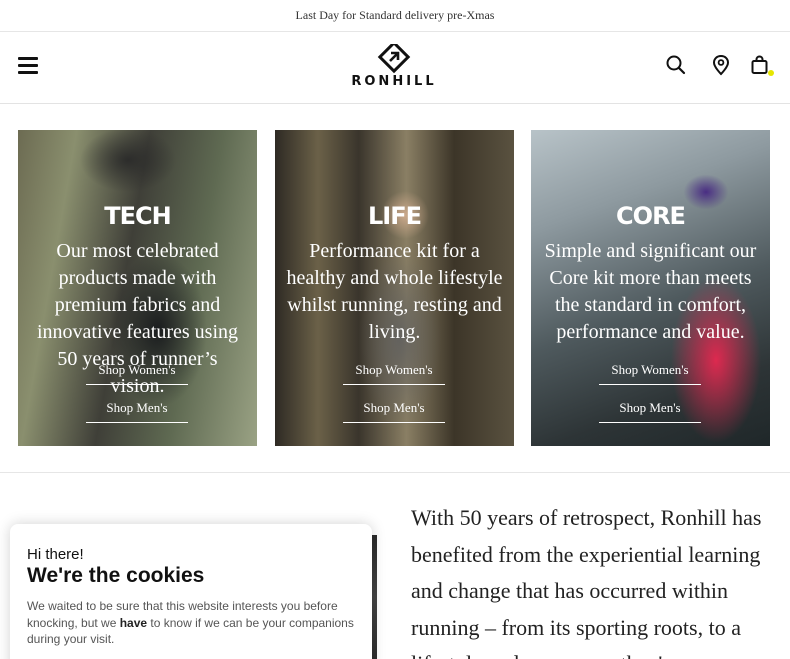 Image resolution: width=790 pixels, height=659 pixels. Describe the element at coordinates (395, 472) in the screenshot. I see `section-divider` at that location.